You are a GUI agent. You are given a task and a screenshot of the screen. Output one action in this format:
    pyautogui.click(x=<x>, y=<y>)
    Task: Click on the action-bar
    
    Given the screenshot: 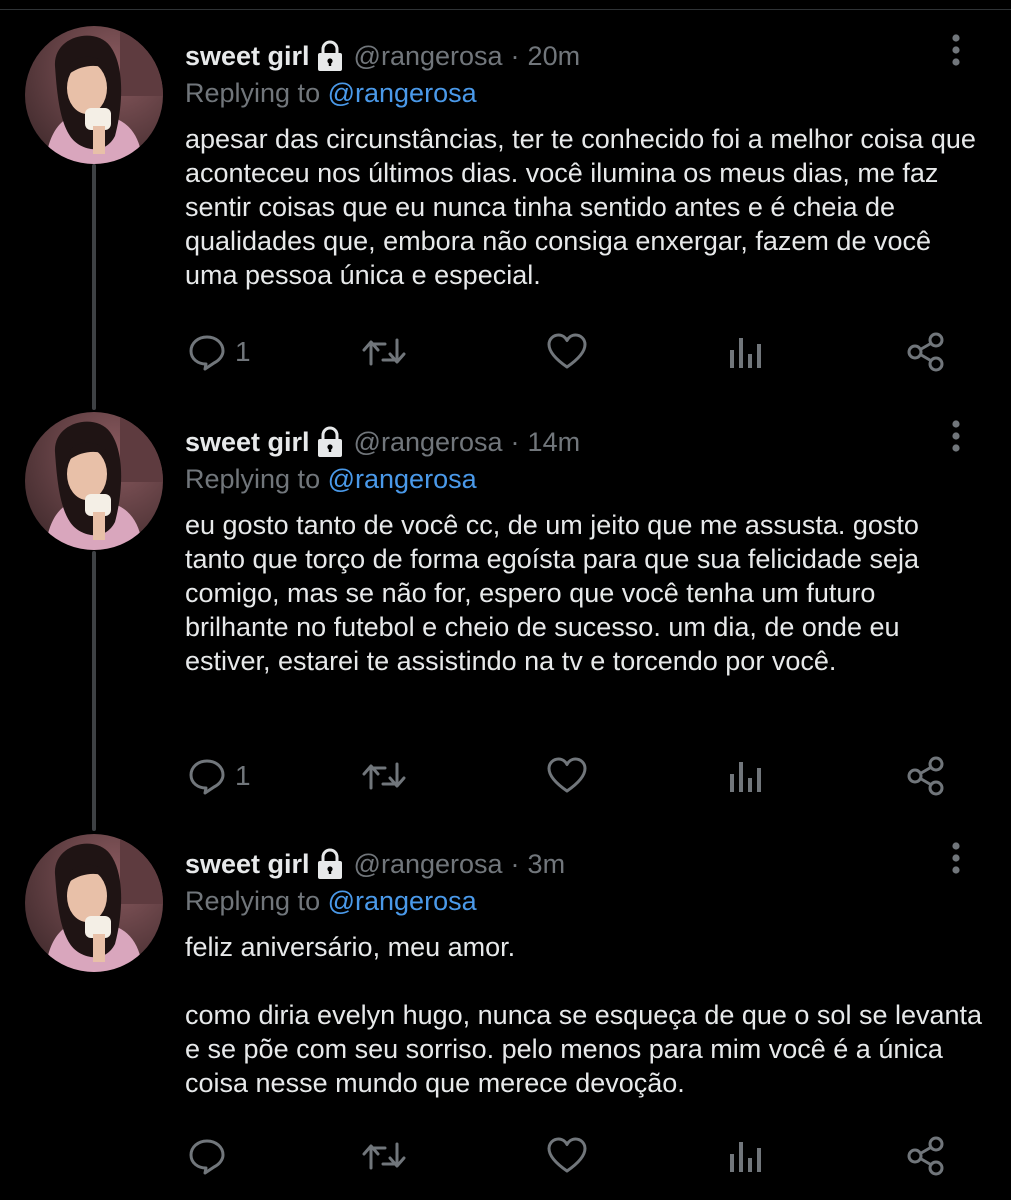 What is the action you would take?
    pyautogui.click(x=575, y=1156)
    